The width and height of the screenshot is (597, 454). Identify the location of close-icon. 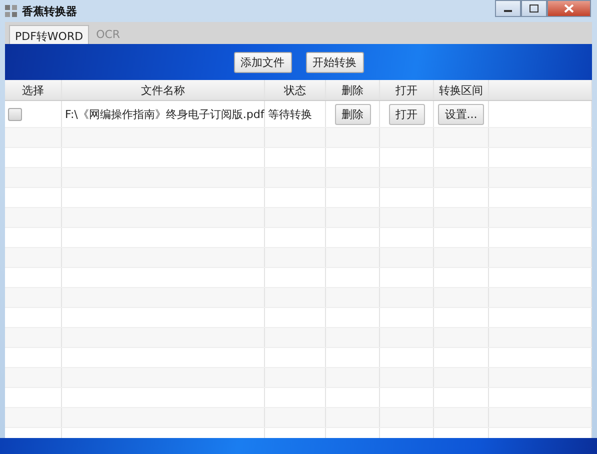
(569, 8).